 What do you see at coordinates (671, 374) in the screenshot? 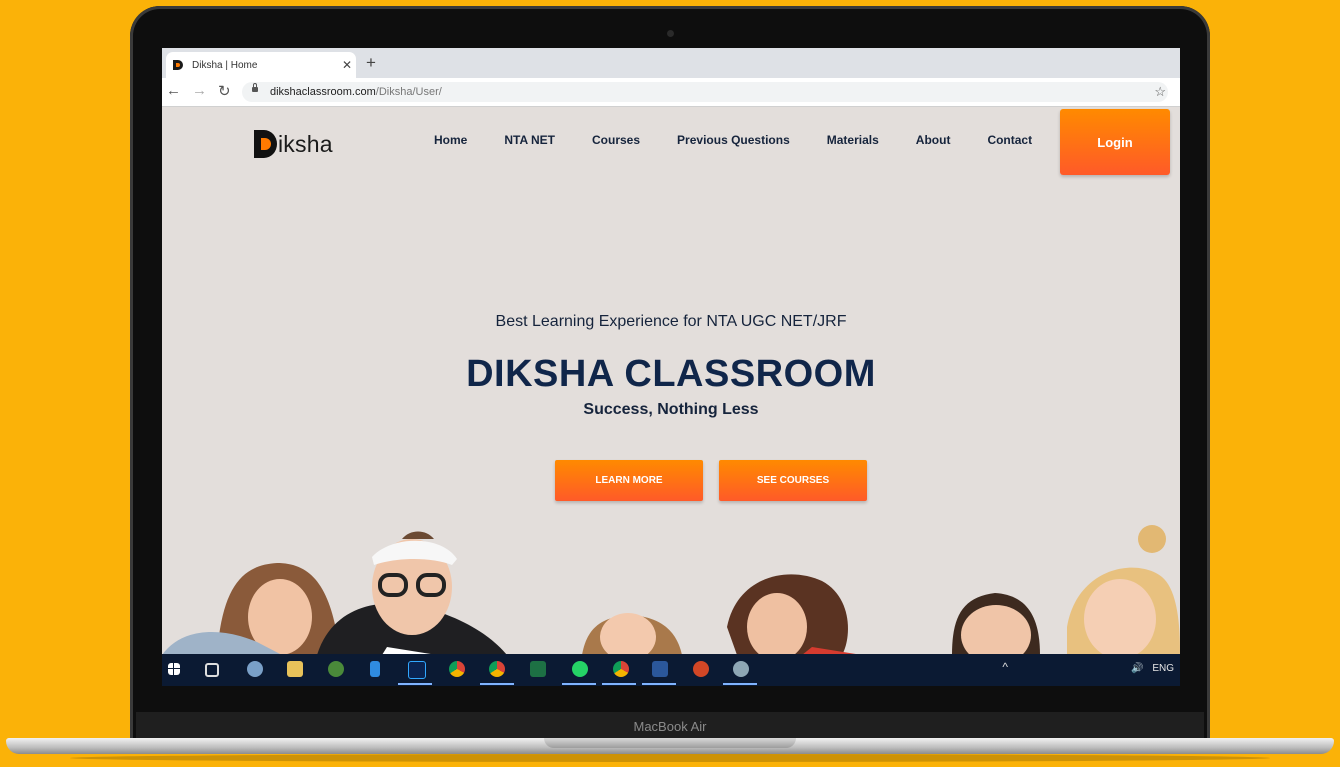
I see `hero-title: DIKSHA CLASSROOM` at bounding box center [671, 374].